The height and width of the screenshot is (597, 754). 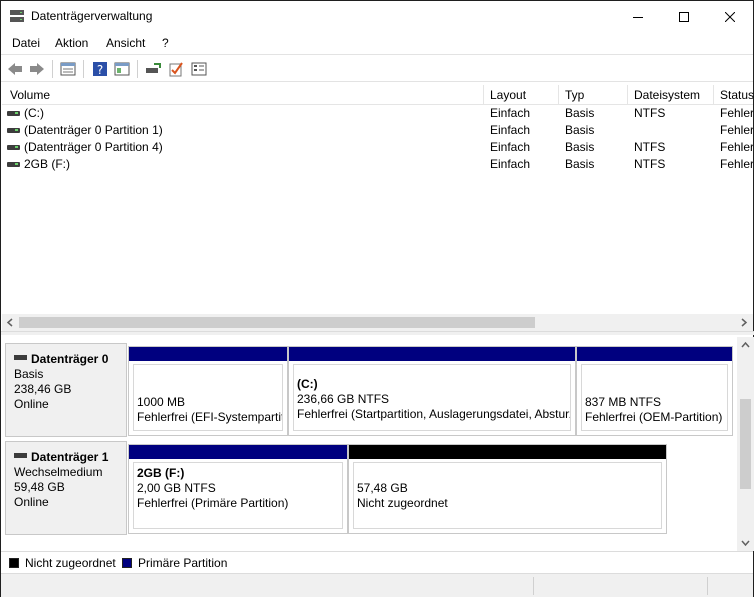 What do you see at coordinates (377, 16) in the screenshot?
I see `title-bar: Datenträgerverwaltung` at bounding box center [377, 16].